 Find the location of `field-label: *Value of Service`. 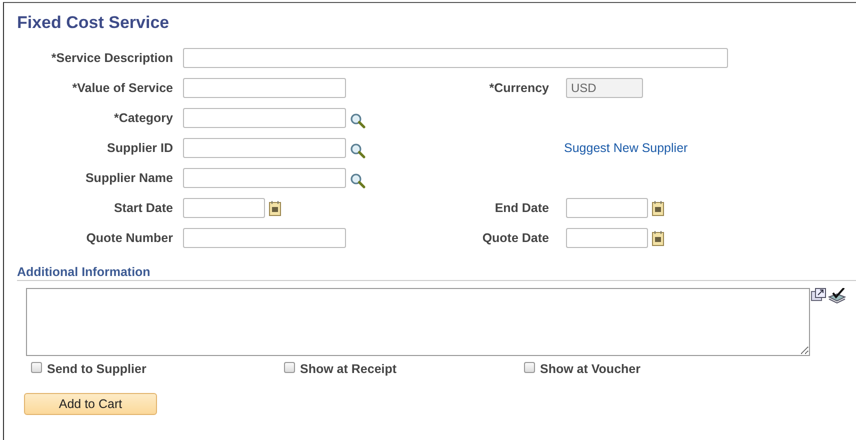

field-label: *Value of Service is located at coordinates (122, 88).